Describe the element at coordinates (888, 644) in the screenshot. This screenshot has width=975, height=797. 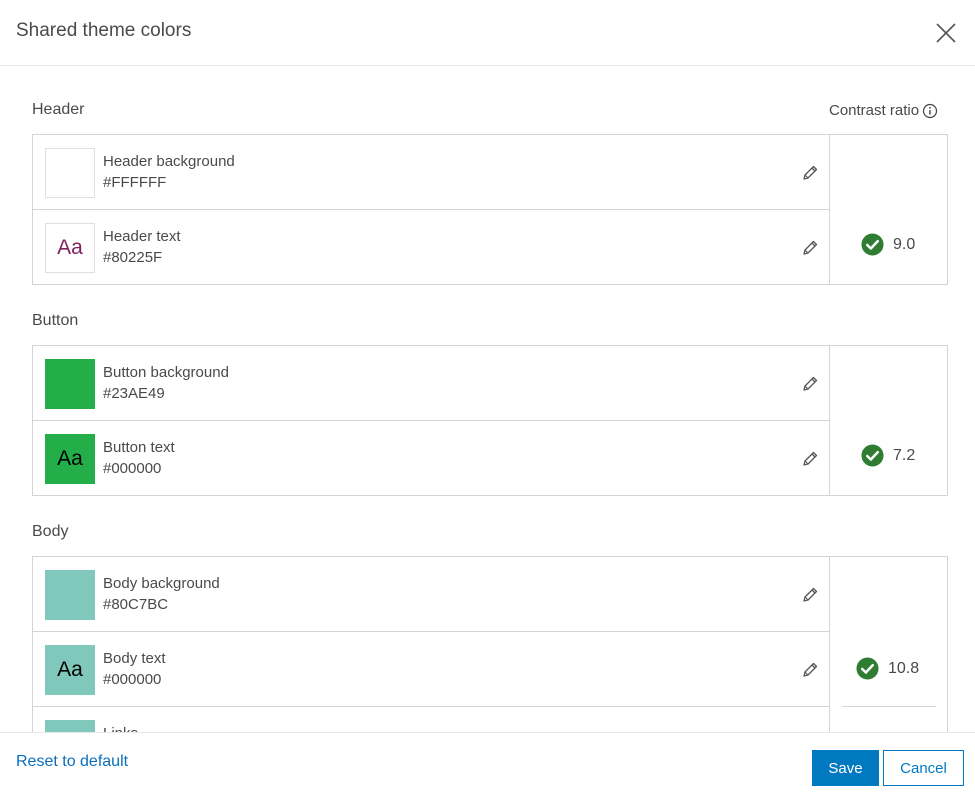
I see `contrast-ratio-cell: 10.8` at that location.